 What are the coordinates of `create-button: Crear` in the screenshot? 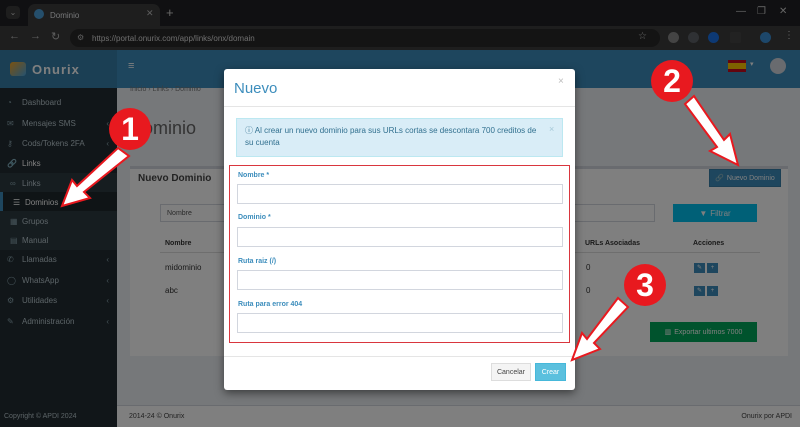 It's located at (550, 372).